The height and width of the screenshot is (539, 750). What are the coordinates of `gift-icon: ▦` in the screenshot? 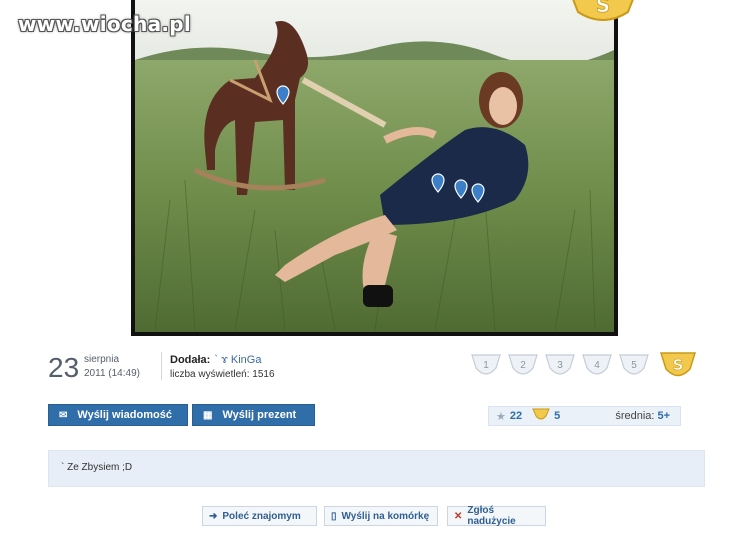 It's located at (208, 415).